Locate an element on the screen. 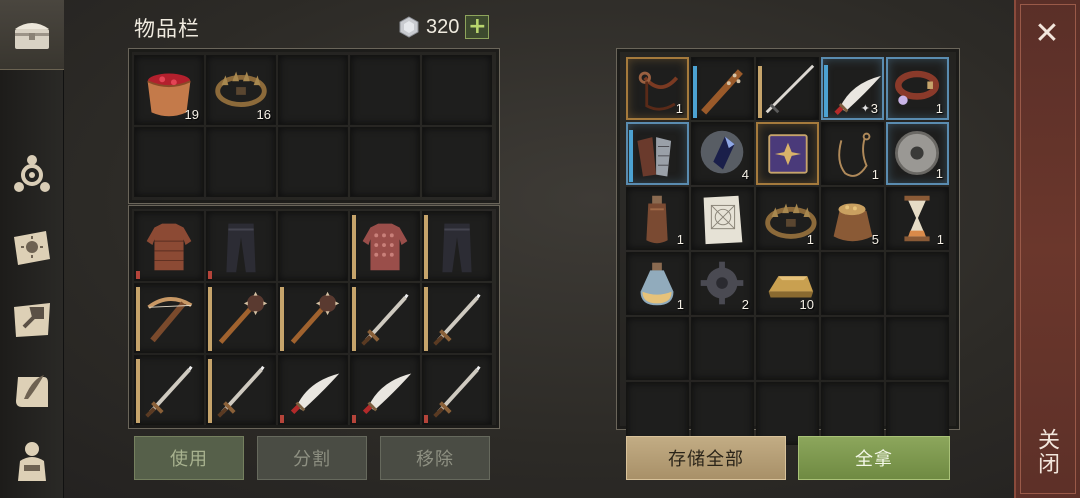 Image resolution: width=1080 pixels, height=498 pixels. gem-icon is located at coordinates (409, 27).